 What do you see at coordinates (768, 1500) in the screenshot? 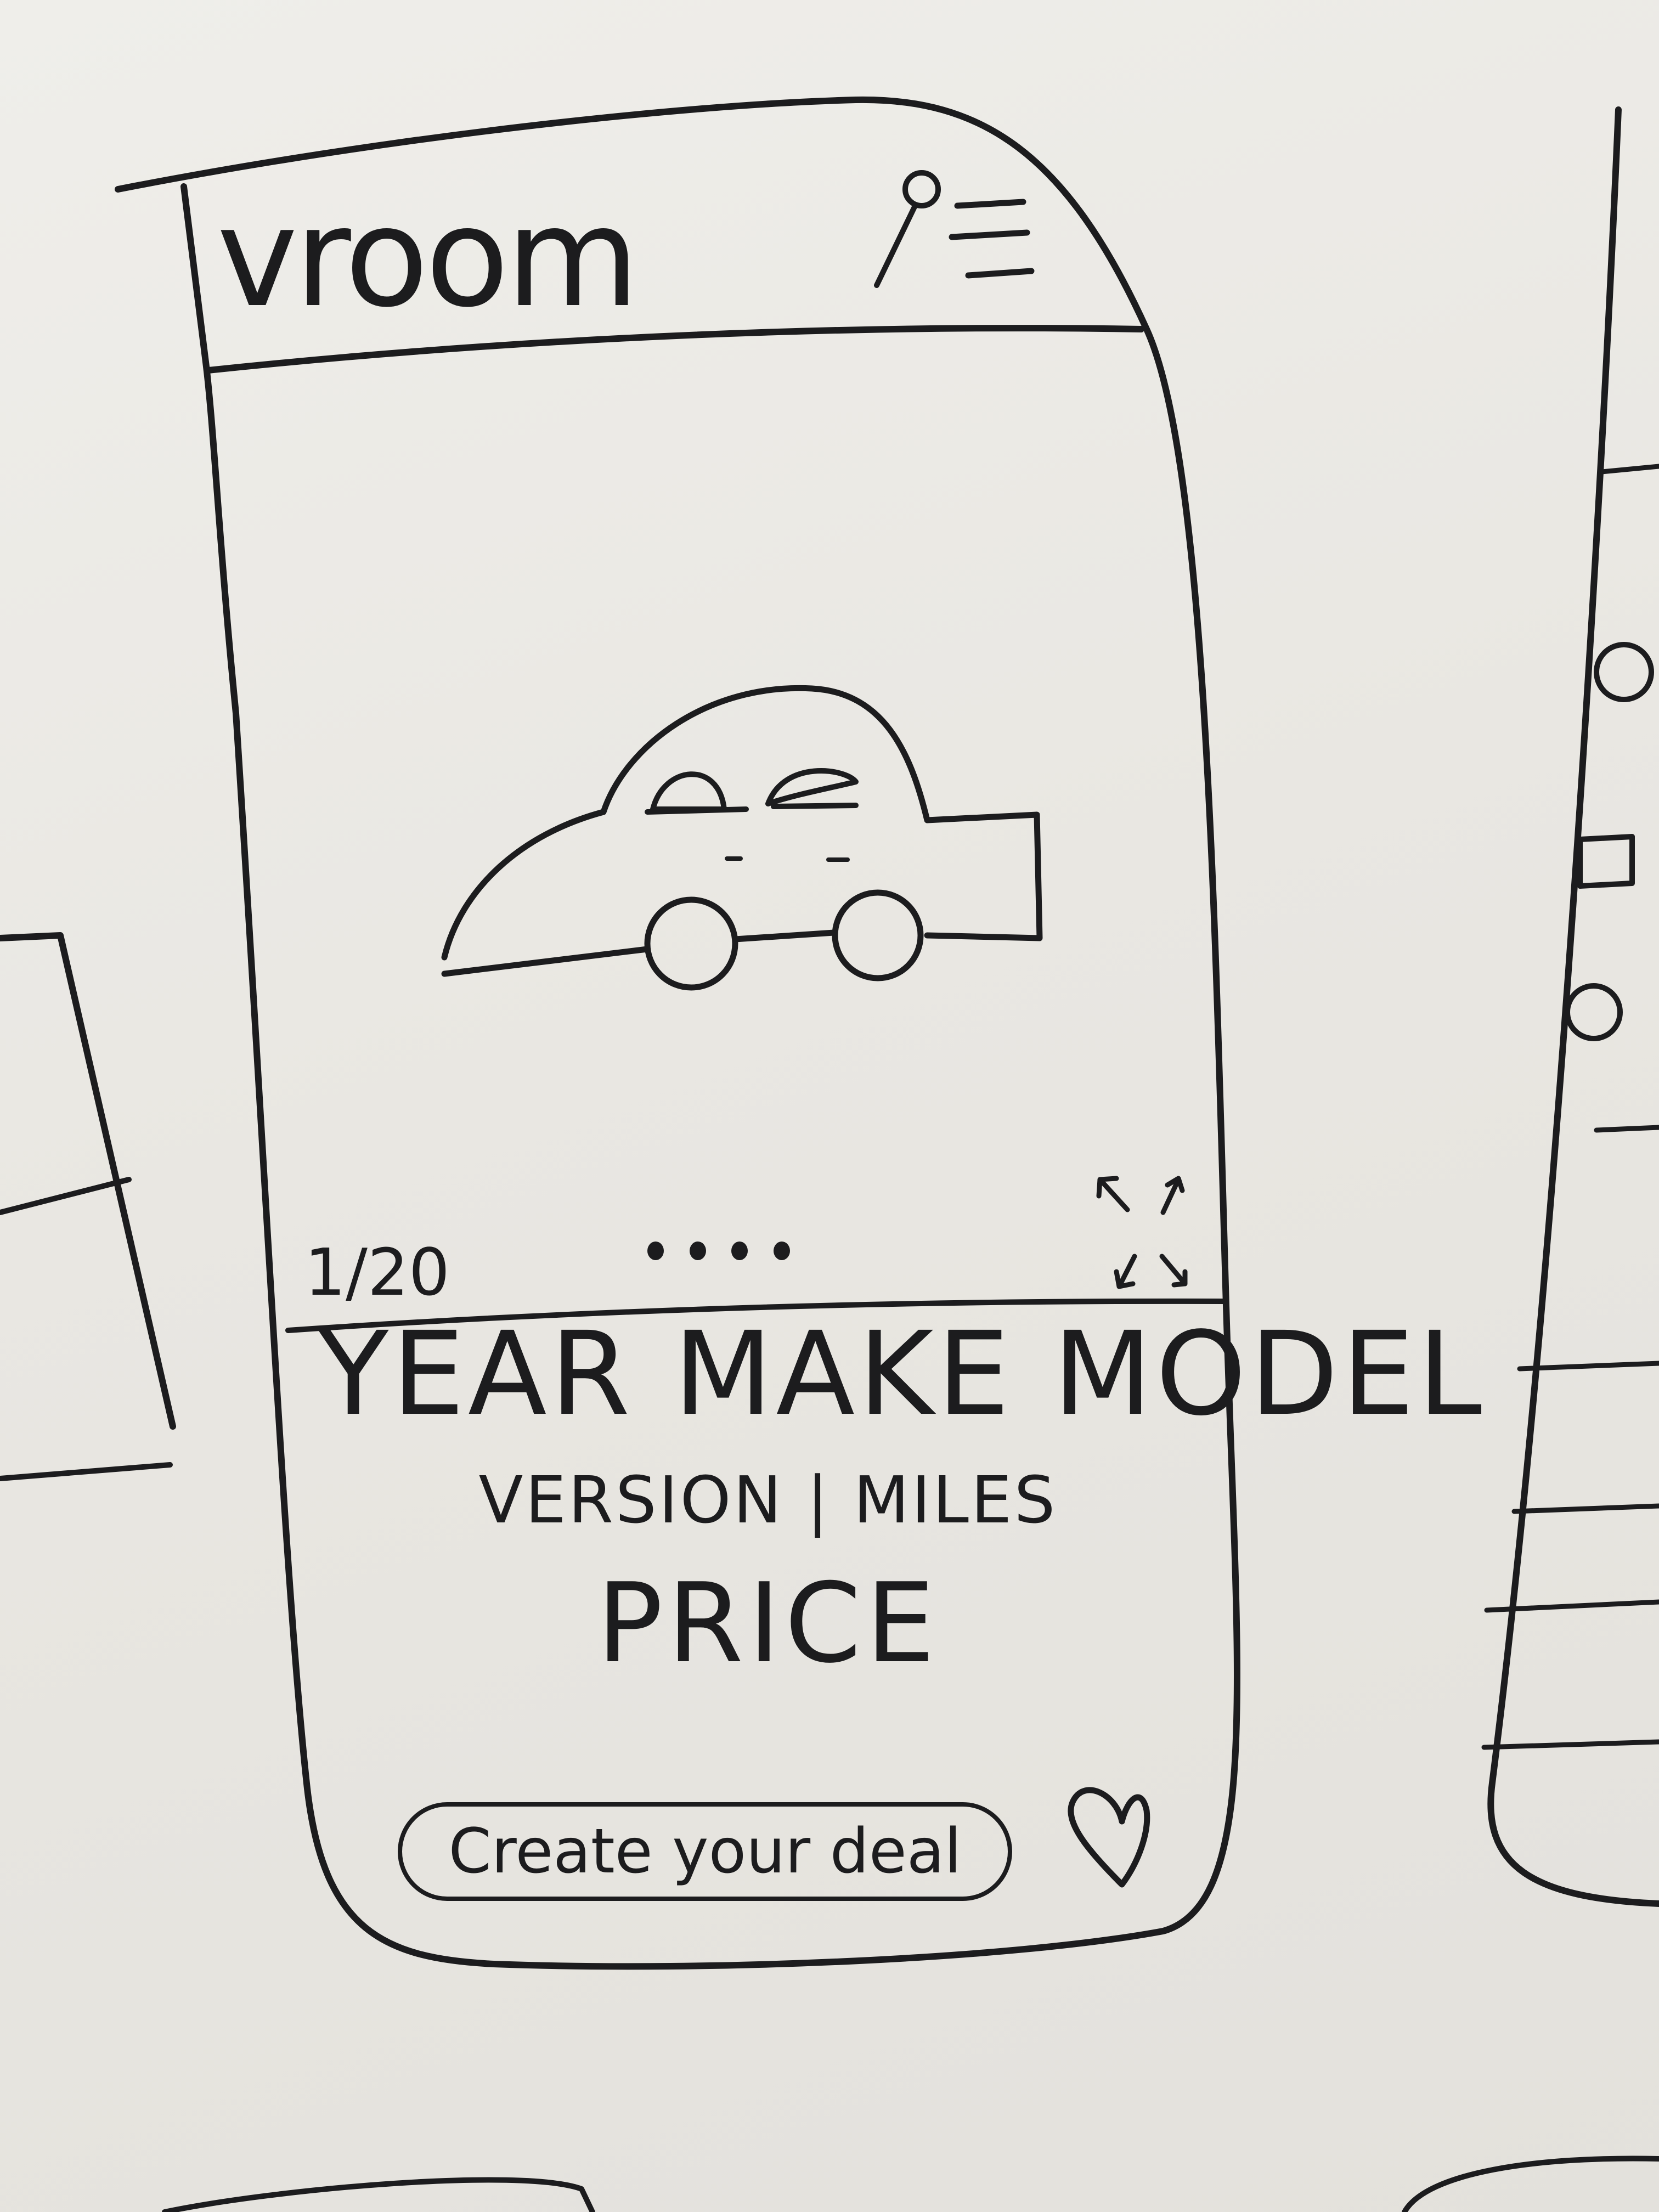
I see `listing-subline: VERSION | MILES` at bounding box center [768, 1500].